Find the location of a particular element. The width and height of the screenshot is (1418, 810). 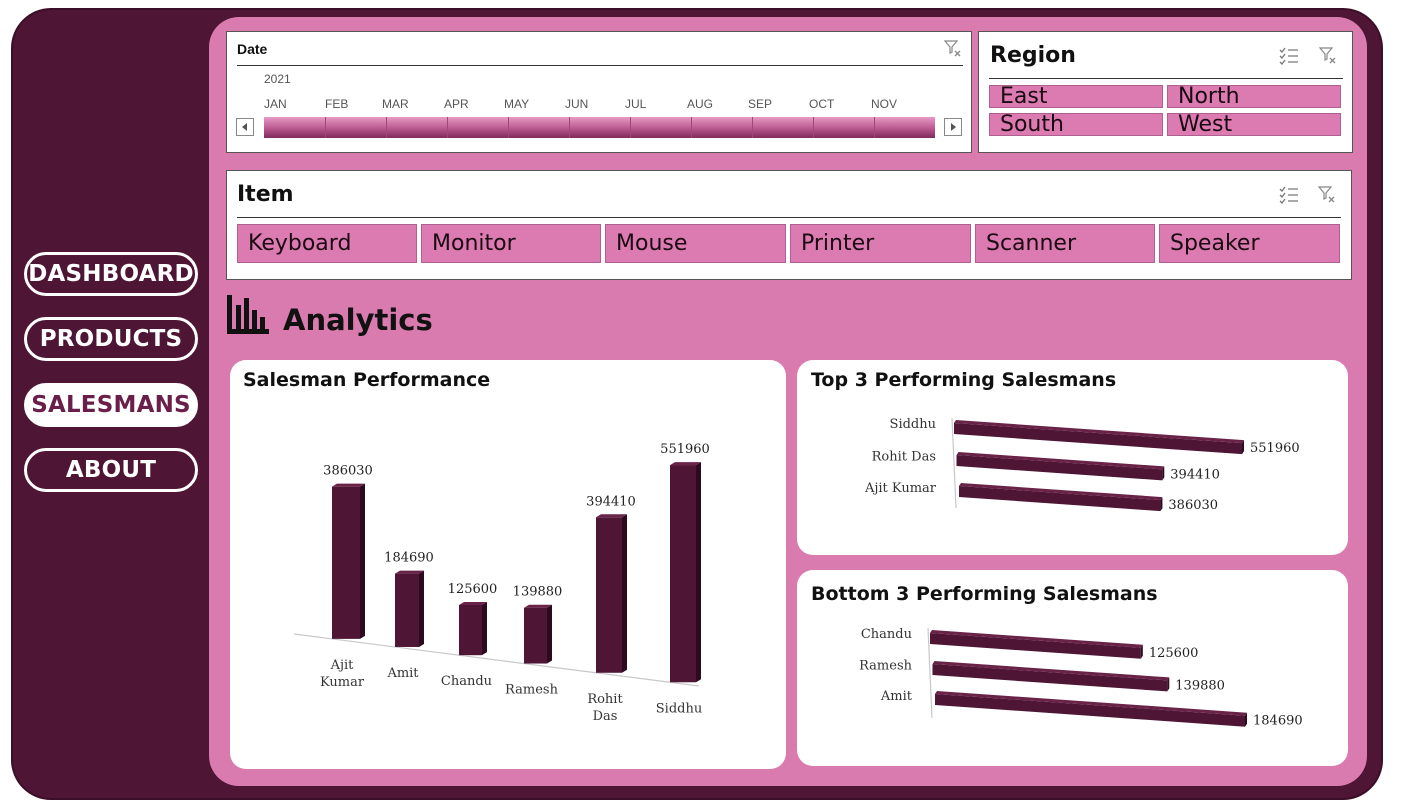

date-divider is located at coordinates (600, 65).